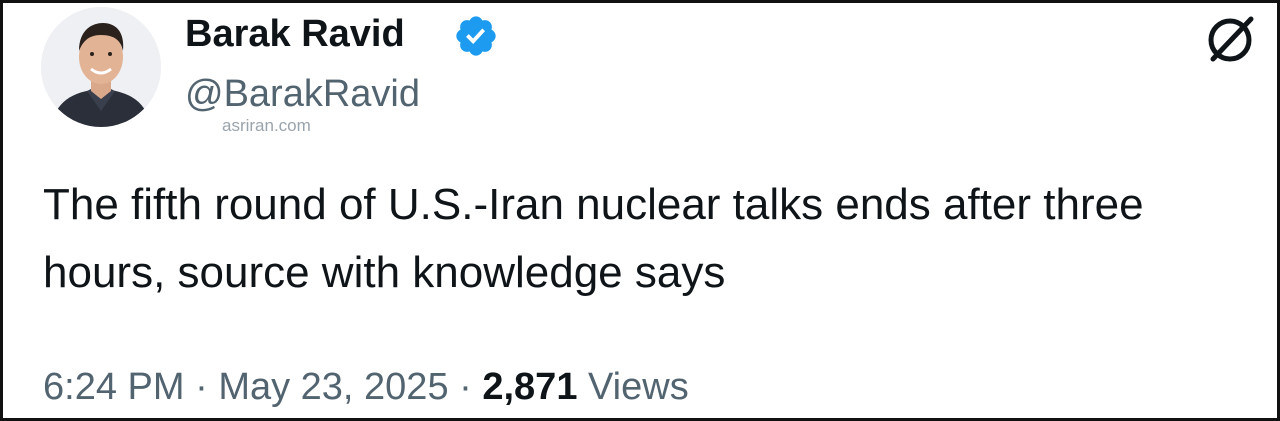 The width and height of the screenshot is (1280, 421). I want to click on tweet-meta: 6:24 PM · May 23, 2025 · 2,871 Views, so click(366, 387).